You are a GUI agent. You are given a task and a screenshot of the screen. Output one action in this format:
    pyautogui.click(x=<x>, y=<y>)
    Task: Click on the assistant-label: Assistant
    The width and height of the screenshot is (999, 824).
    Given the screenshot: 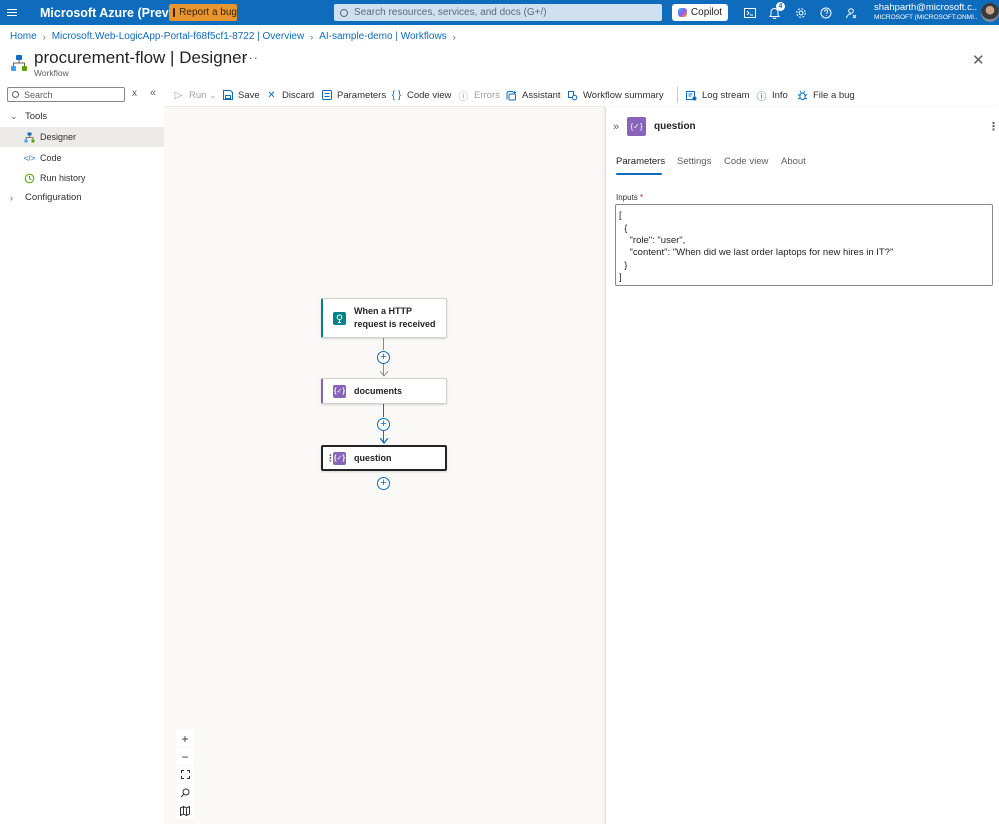 What is the action you would take?
    pyautogui.click(x=541, y=95)
    